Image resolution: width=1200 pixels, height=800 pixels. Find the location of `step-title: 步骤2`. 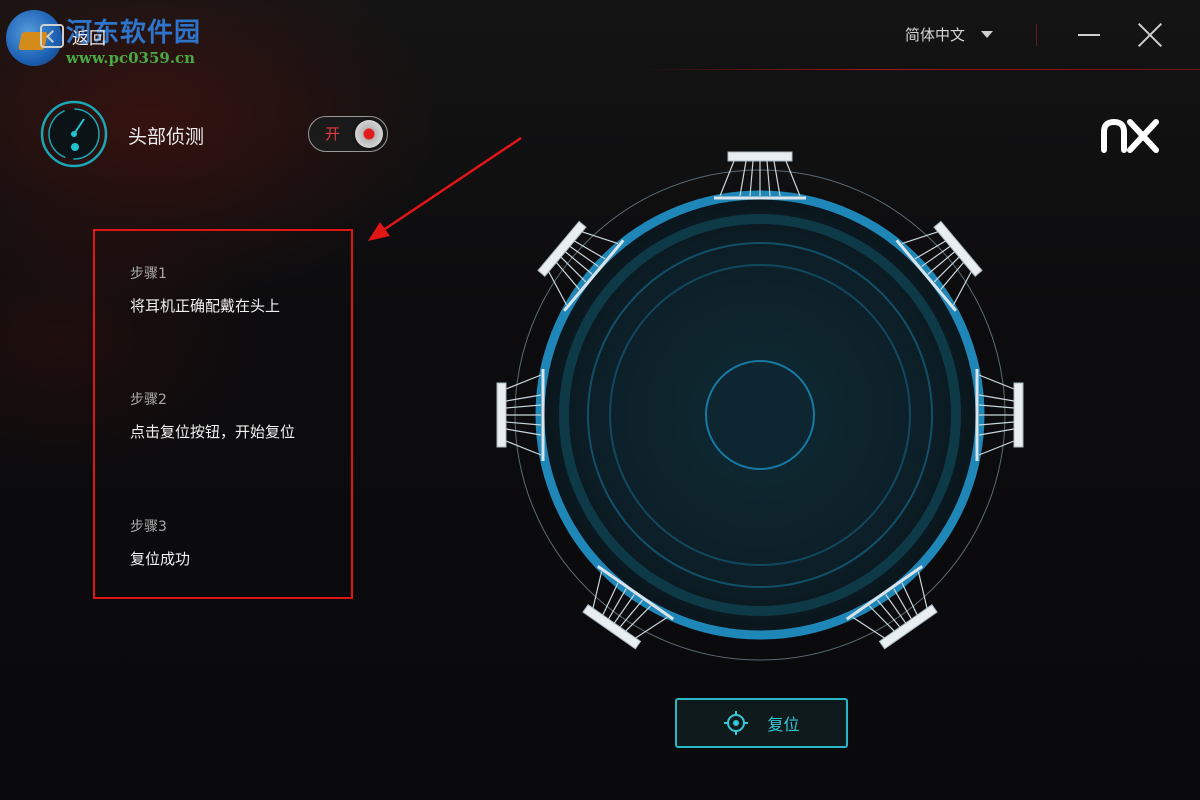

step-title: 步骤2 is located at coordinates (148, 400).